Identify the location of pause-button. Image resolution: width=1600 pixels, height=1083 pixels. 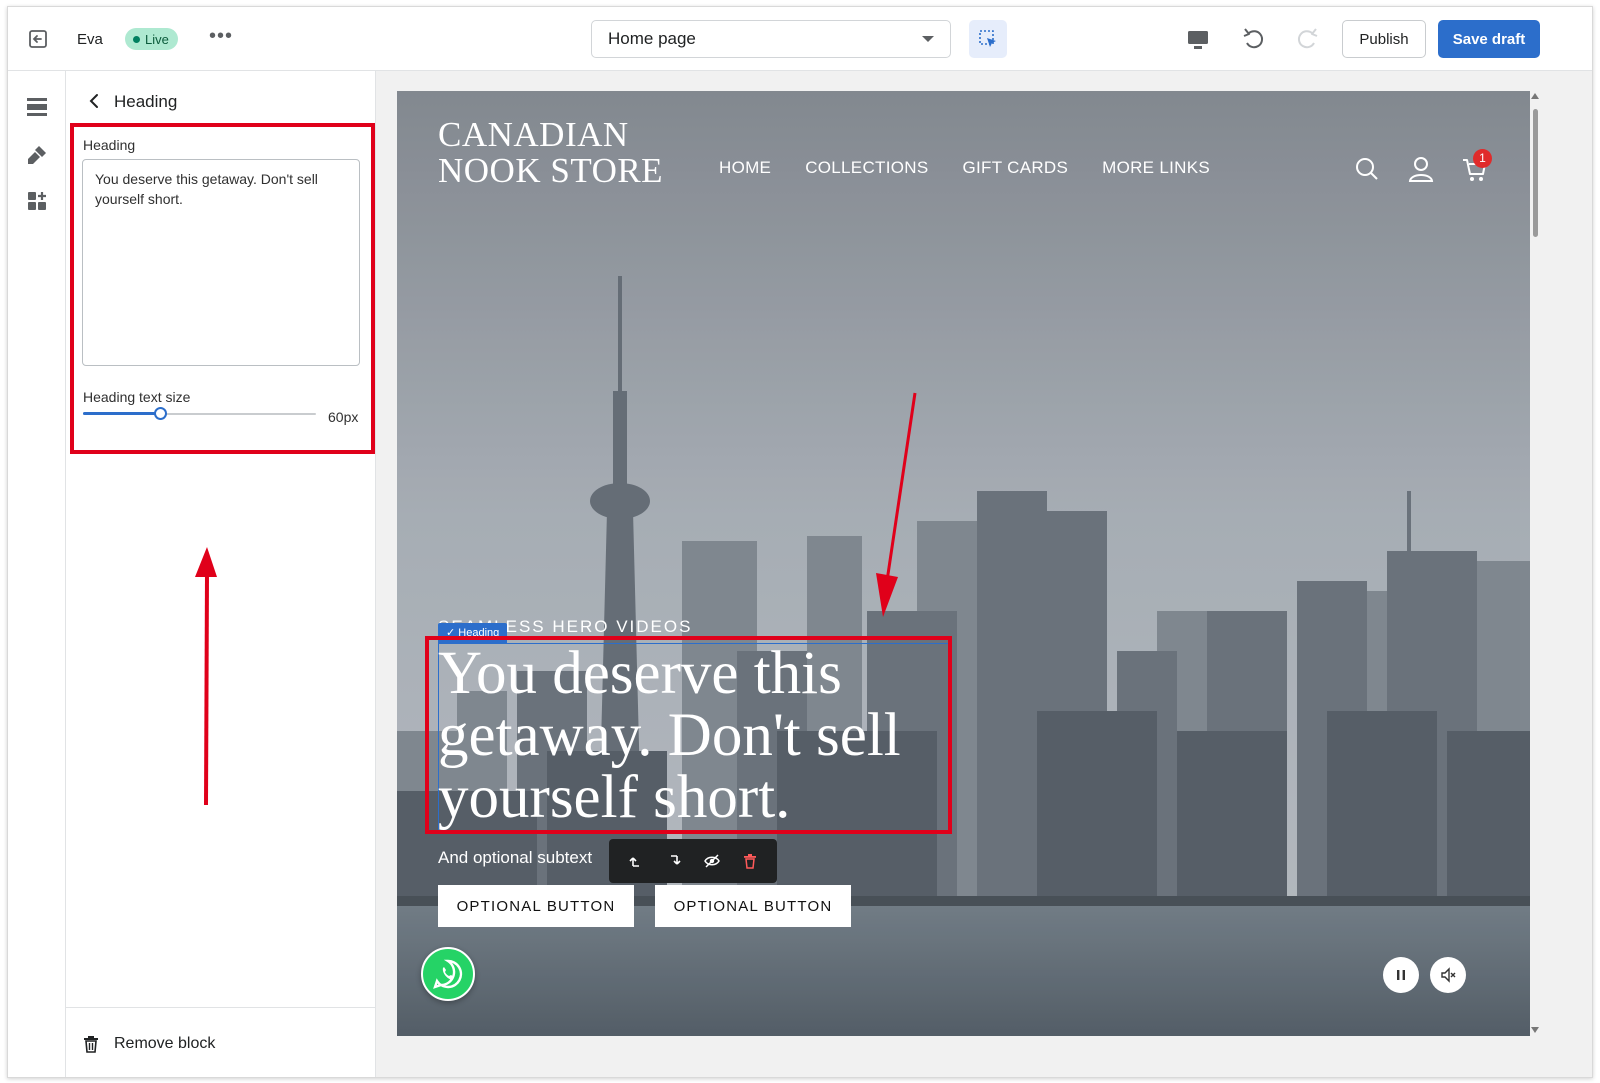
(1401, 975).